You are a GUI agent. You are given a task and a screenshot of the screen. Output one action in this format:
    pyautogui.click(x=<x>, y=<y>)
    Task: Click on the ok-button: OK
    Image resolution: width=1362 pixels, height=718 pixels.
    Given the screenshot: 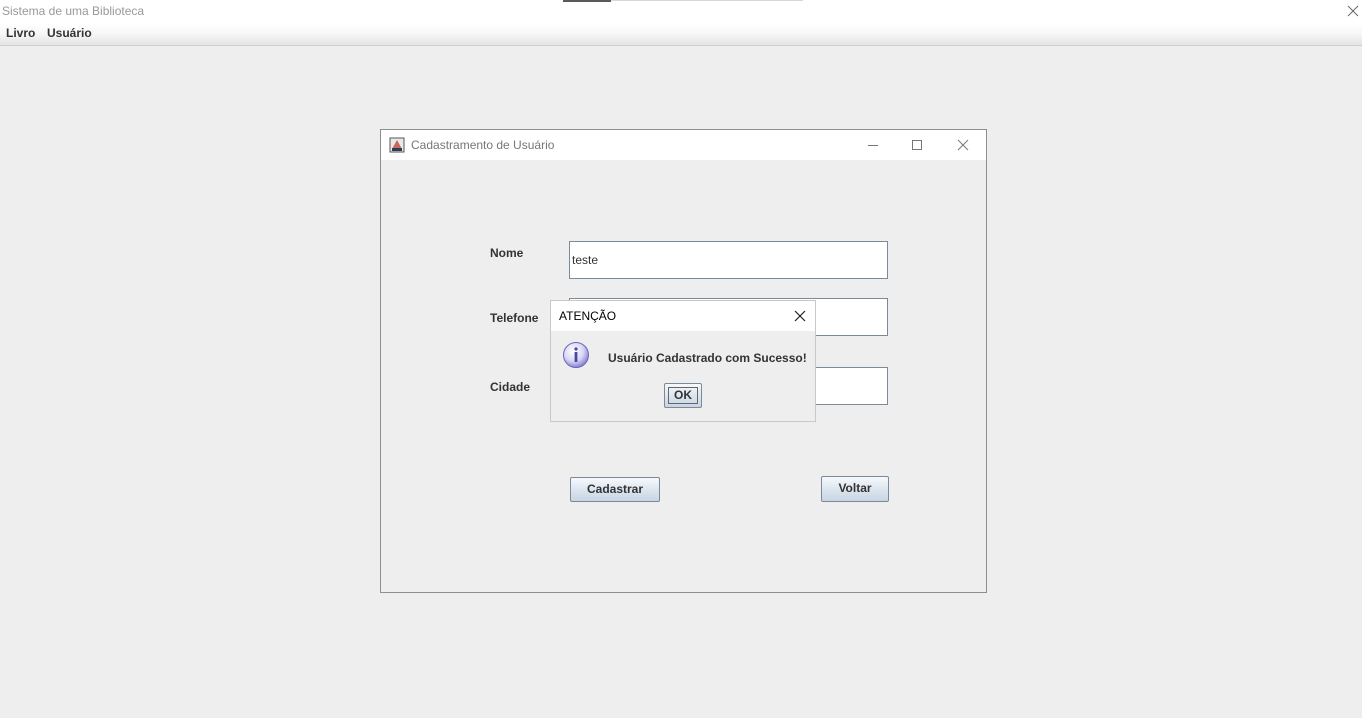 What is the action you would take?
    pyautogui.click(x=683, y=395)
    